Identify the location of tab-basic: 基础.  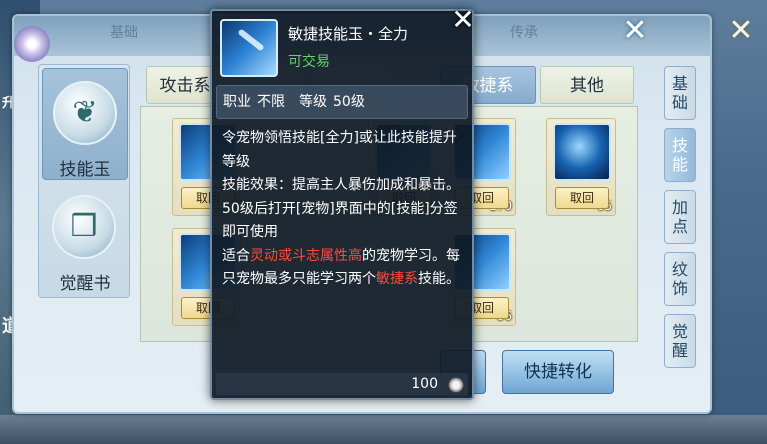
(680, 93).